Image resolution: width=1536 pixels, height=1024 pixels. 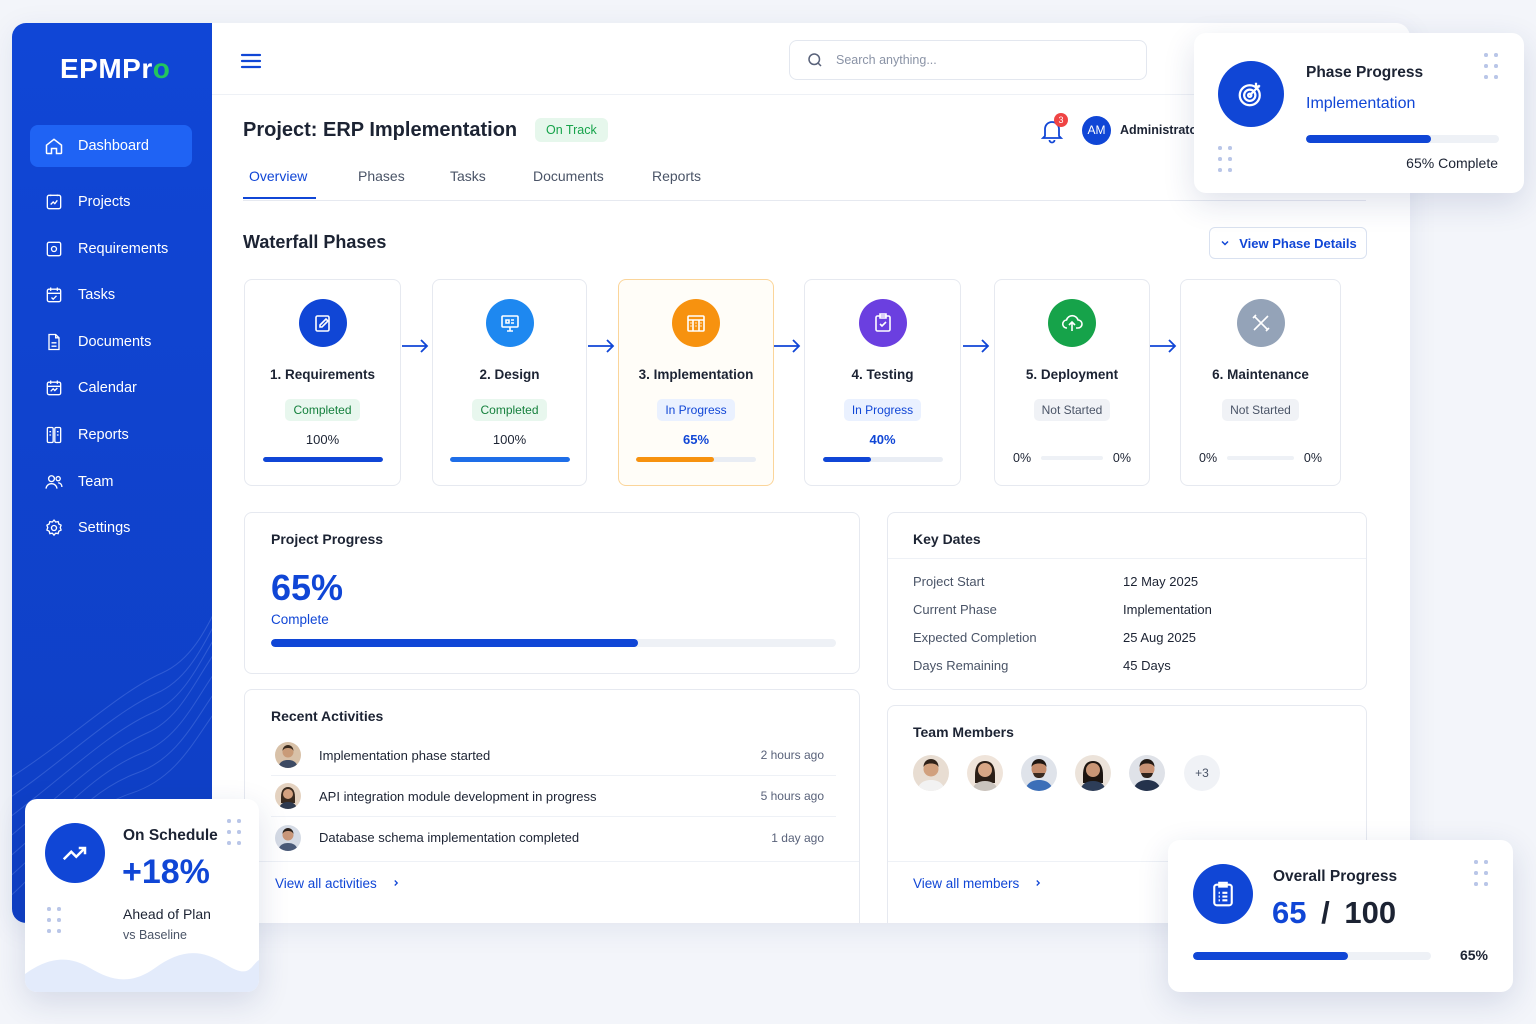 I want to click on tab-overview: Overview, so click(x=278, y=184).